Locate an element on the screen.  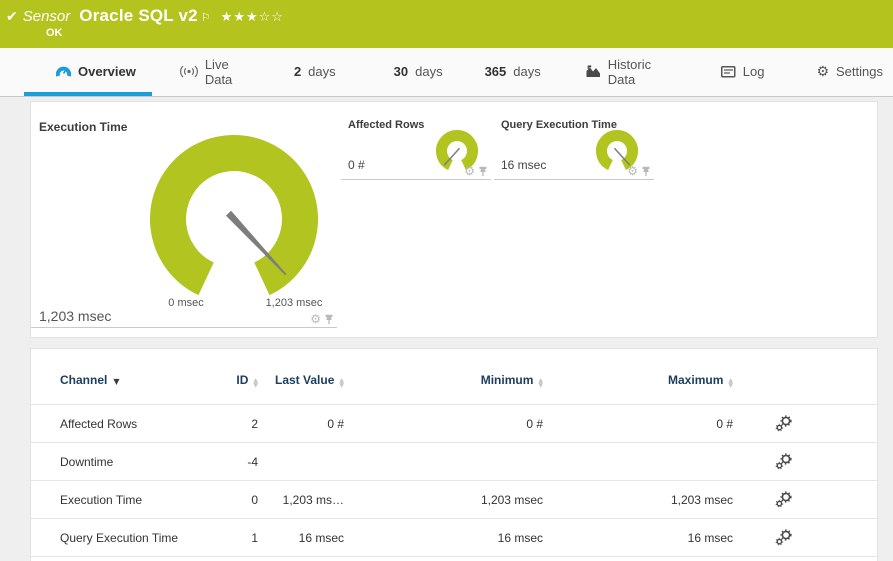
object-kind-label: Sensor is located at coordinates (46, 16).